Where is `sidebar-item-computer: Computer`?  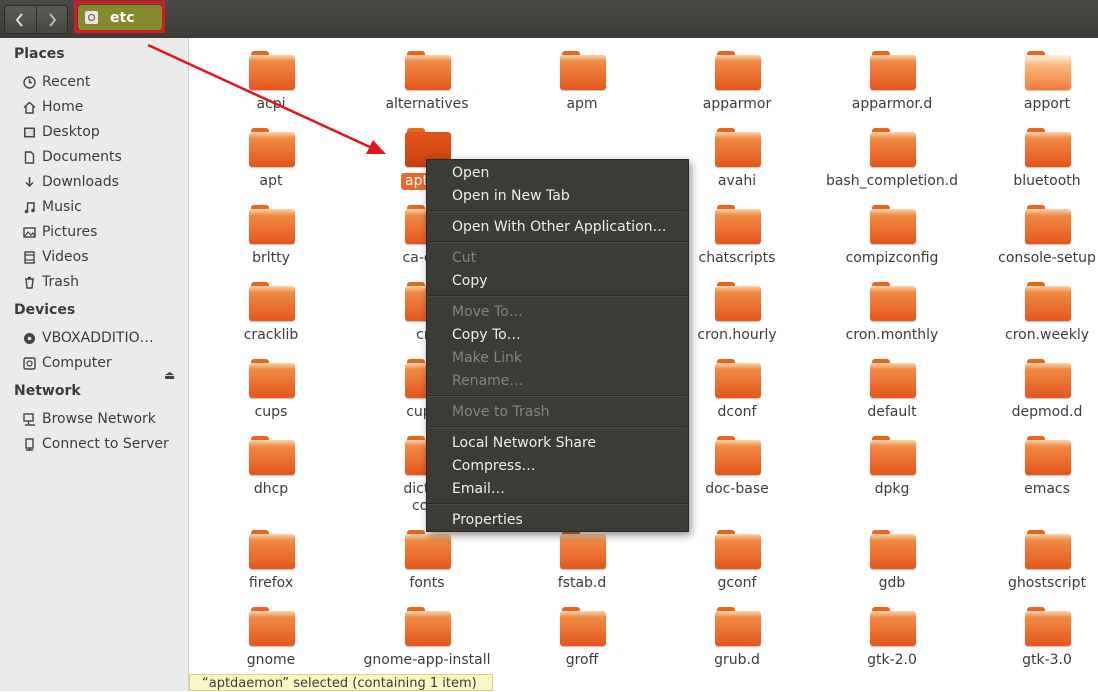 sidebar-item-computer: Computer is located at coordinates (103, 363).